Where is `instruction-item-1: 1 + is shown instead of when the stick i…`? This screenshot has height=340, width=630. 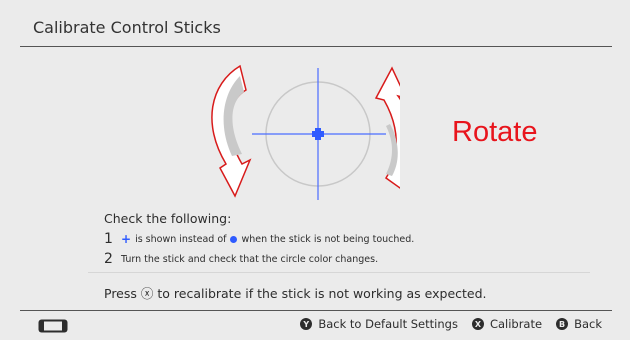 instruction-item-1: 1 + is shown instead of when the stick i… is located at coordinates (259, 239).